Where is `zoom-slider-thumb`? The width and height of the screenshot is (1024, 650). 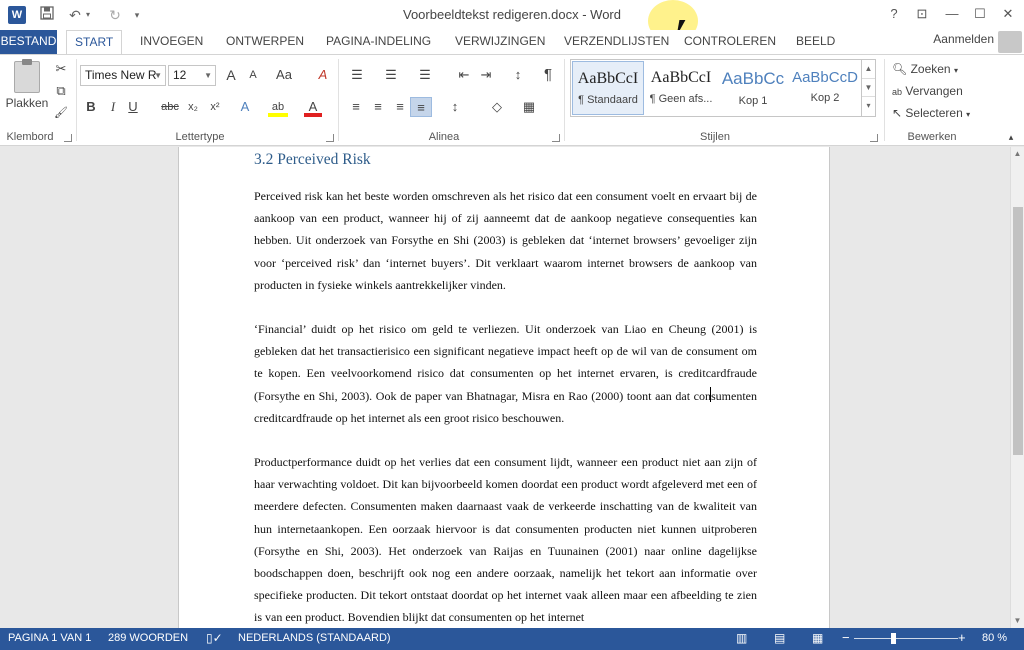 zoom-slider-thumb is located at coordinates (893, 638).